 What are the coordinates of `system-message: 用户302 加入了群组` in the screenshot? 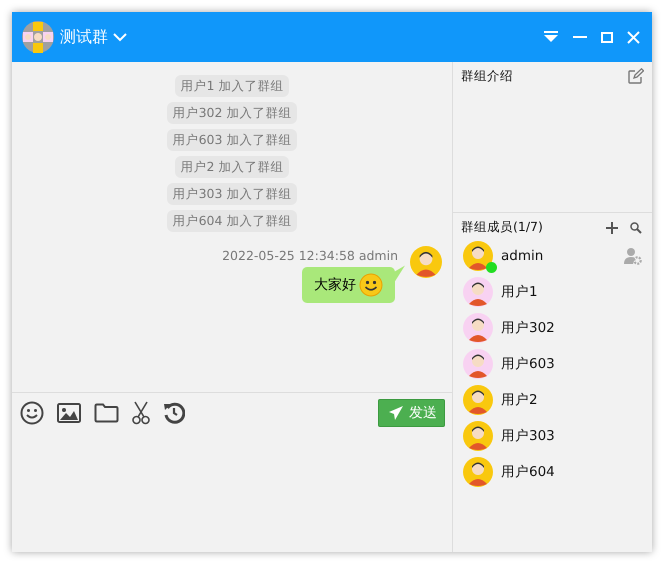 It's located at (232, 113).